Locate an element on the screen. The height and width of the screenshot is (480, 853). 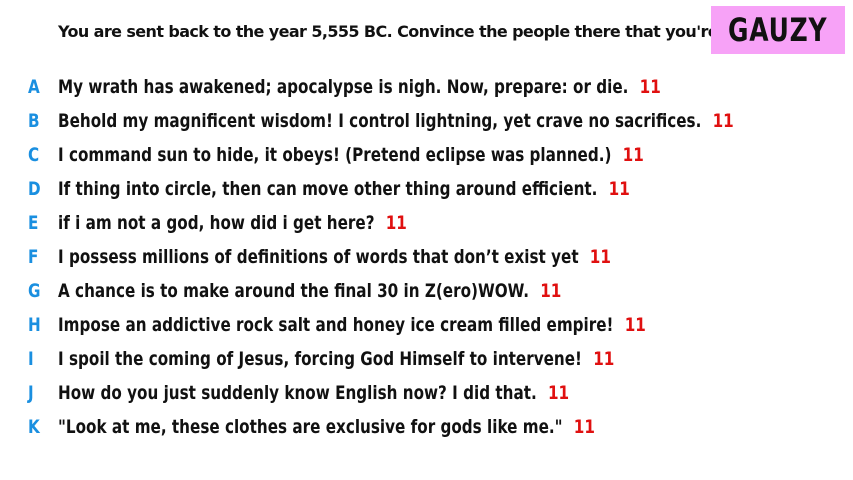
answer-text: if i am not a god, how did i get here? is located at coordinates (216, 223).